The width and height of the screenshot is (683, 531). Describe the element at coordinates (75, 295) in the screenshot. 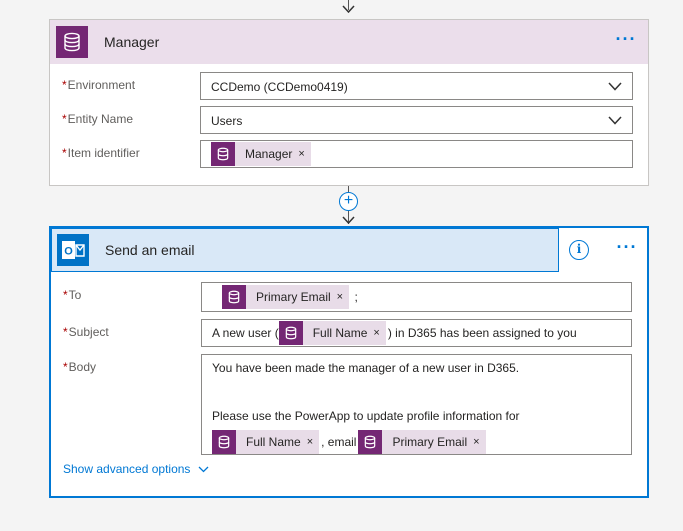

I see `to-label-text: To` at that location.